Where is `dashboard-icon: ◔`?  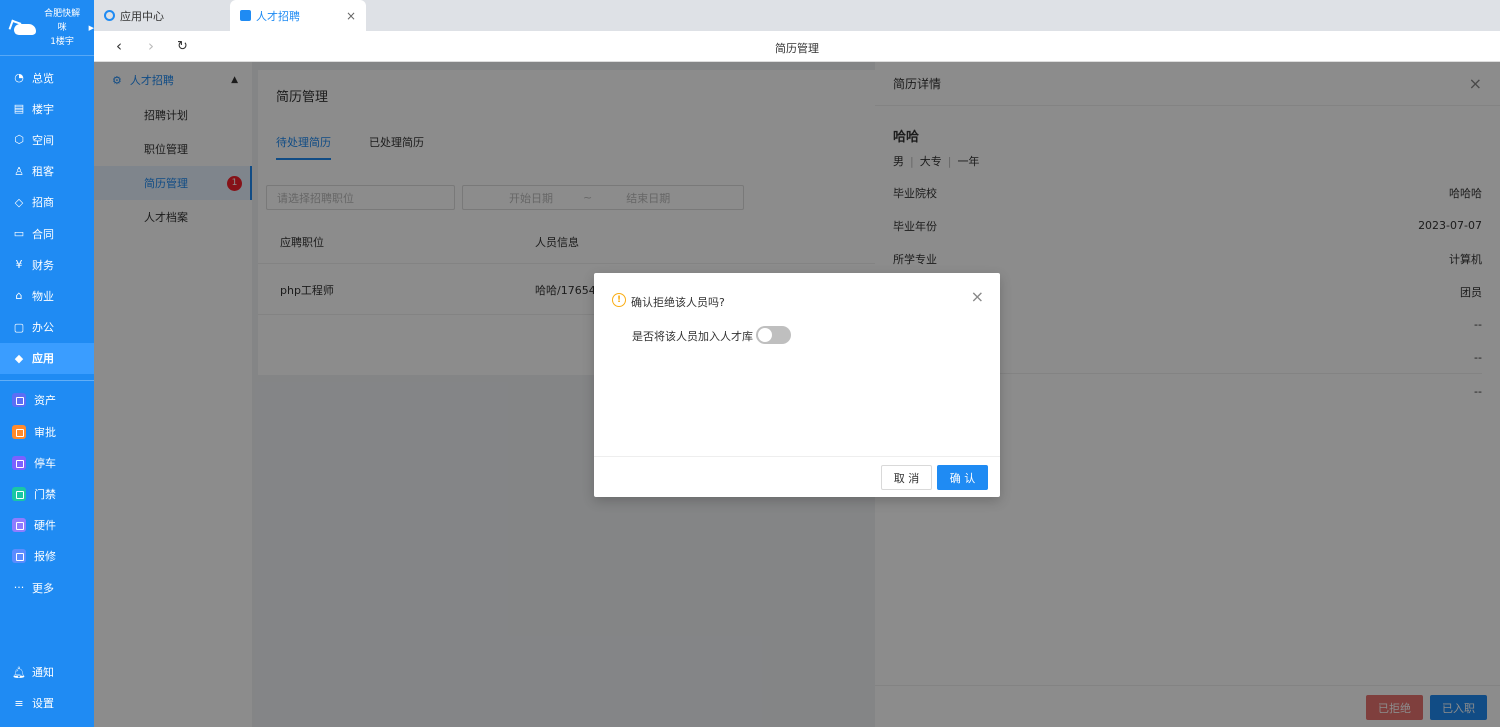
dashboard-icon: ◔ is located at coordinates (19, 78).